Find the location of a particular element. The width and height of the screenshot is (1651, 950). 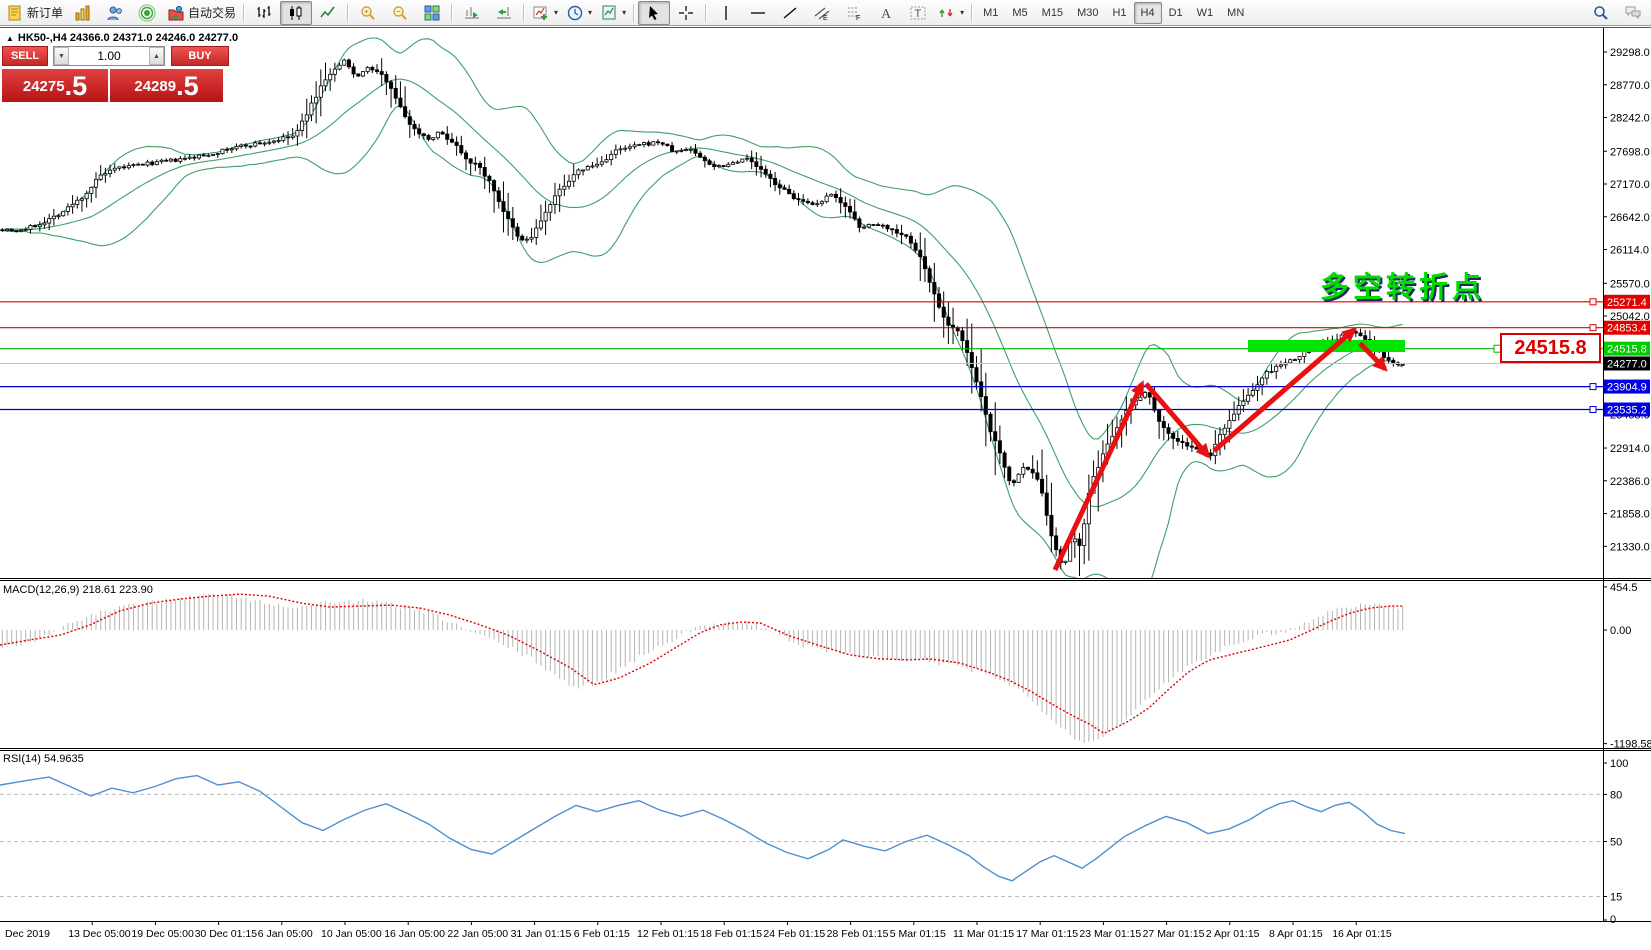

trade-buttons-row: SELL ▼ 1.00 ▲ BUY is located at coordinates (116, 56).